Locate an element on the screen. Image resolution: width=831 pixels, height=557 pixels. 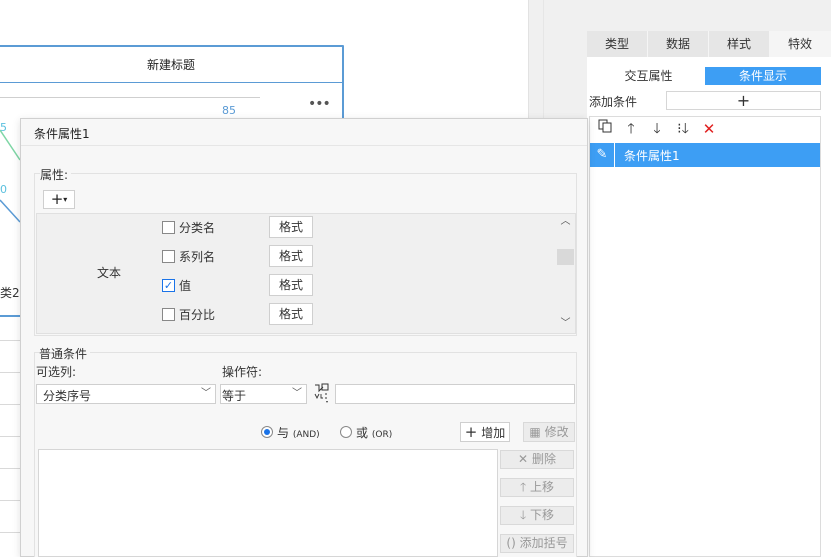
move-down-button: 🡓 下移 is located at coordinates (537, 515).